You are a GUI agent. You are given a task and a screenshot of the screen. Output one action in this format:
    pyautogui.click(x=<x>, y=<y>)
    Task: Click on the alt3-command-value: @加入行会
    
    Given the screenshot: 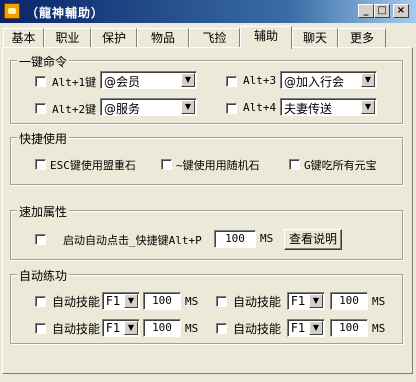 What is the action you would take?
    pyautogui.click(x=314, y=82)
    